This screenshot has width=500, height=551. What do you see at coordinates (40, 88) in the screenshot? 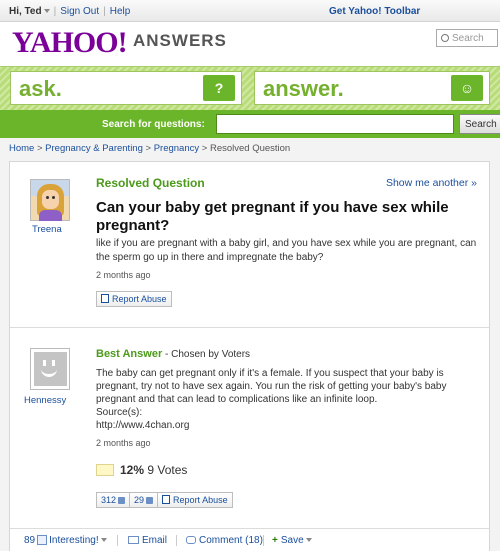
I see `ask-label: ask.` at bounding box center [40, 88].